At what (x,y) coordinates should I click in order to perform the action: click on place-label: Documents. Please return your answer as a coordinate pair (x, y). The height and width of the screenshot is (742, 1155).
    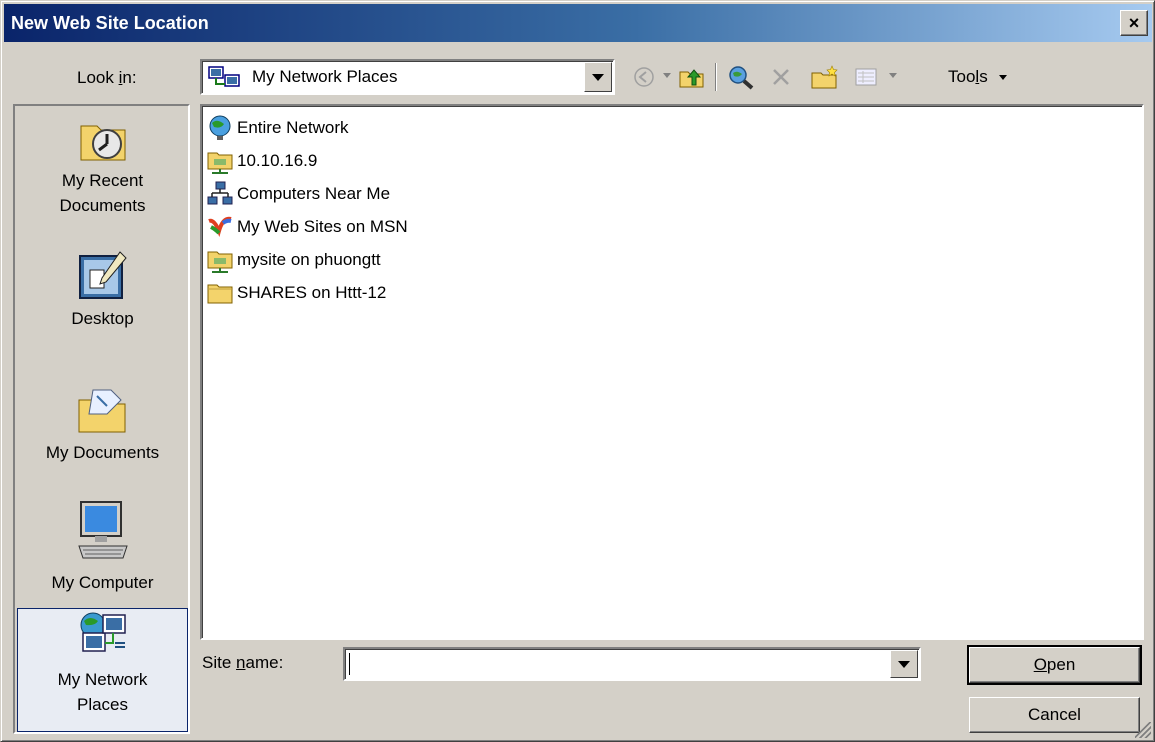
    Looking at the image, I should click on (102, 205).